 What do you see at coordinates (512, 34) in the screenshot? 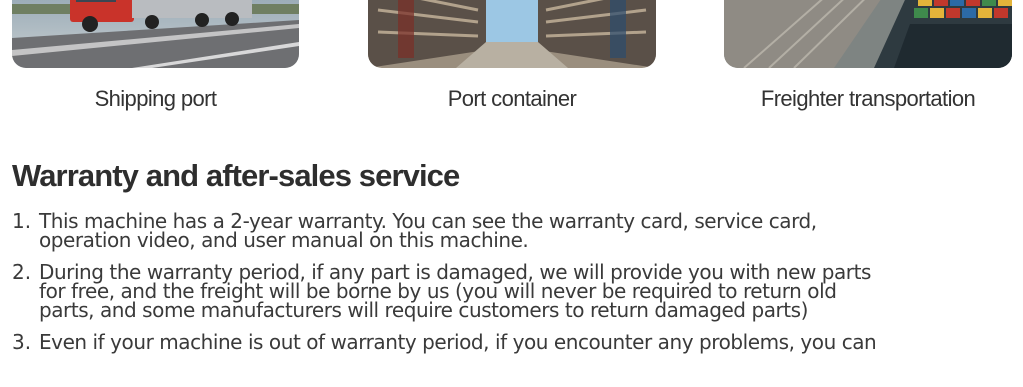
I see `container-yard-photo` at bounding box center [512, 34].